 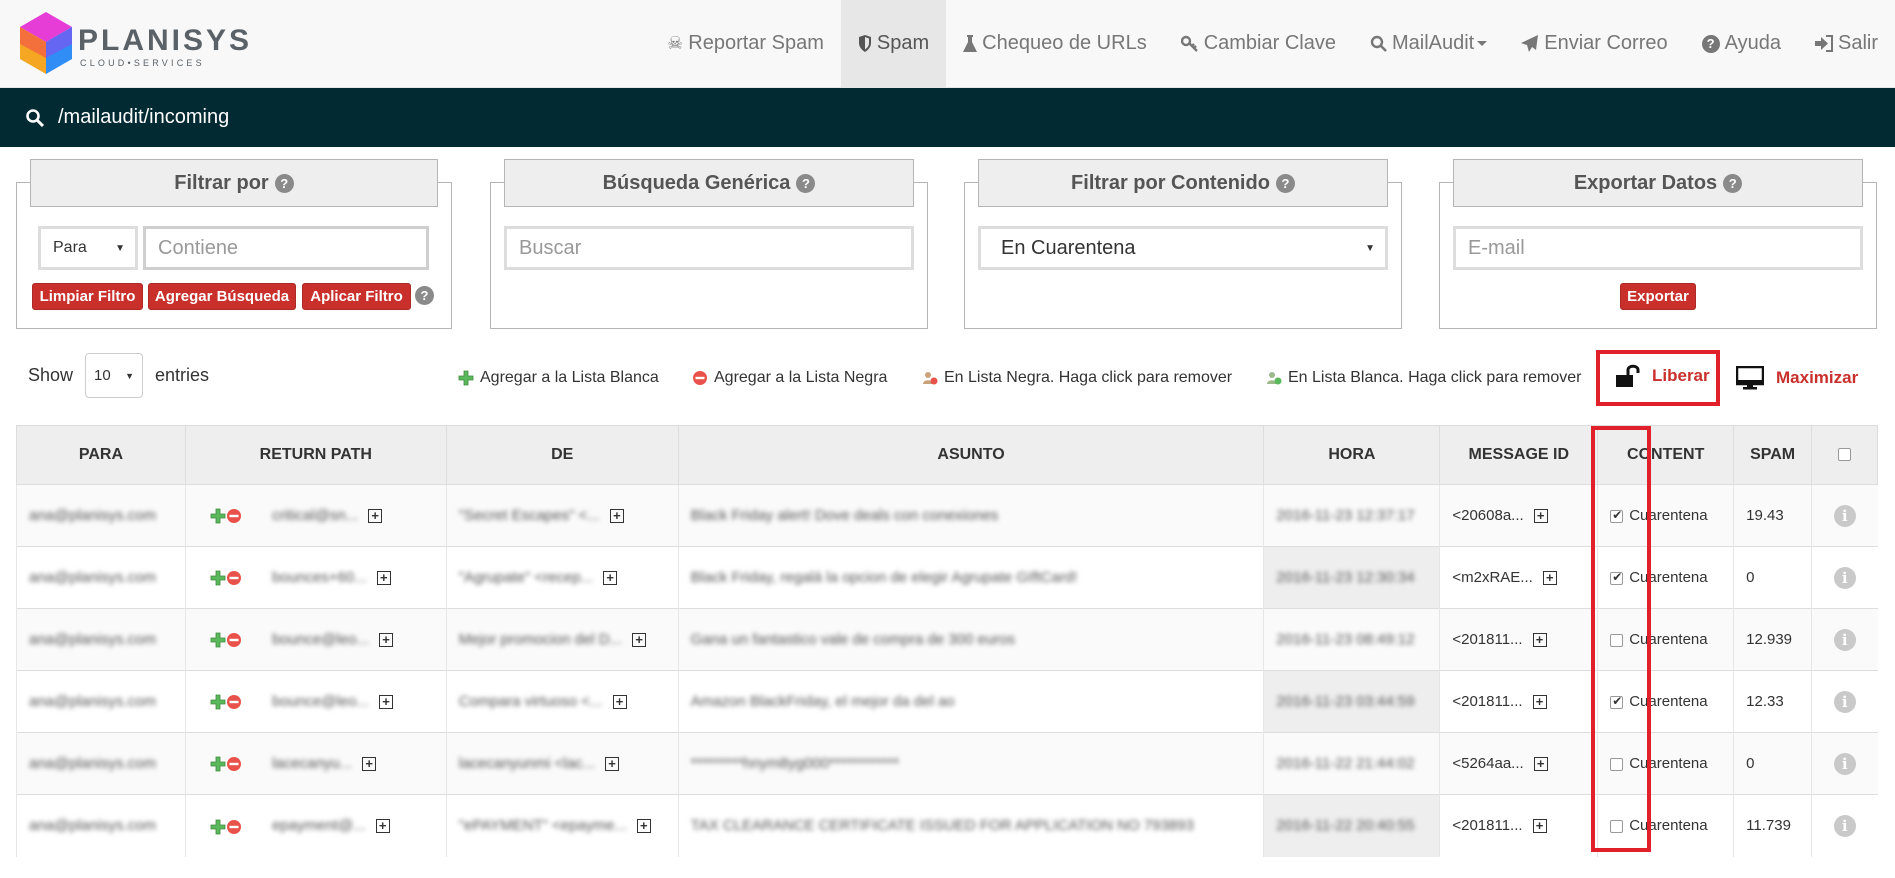 I want to click on in-blacklist-legend: En Lista Negra. Haga click para remover, so click(x=1077, y=378).